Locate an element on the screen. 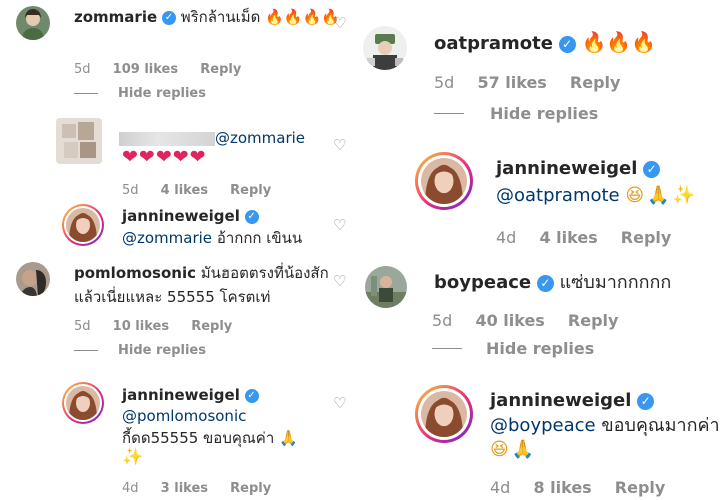 The image size is (728, 500). column-divider is located at coordinates (358, 250).